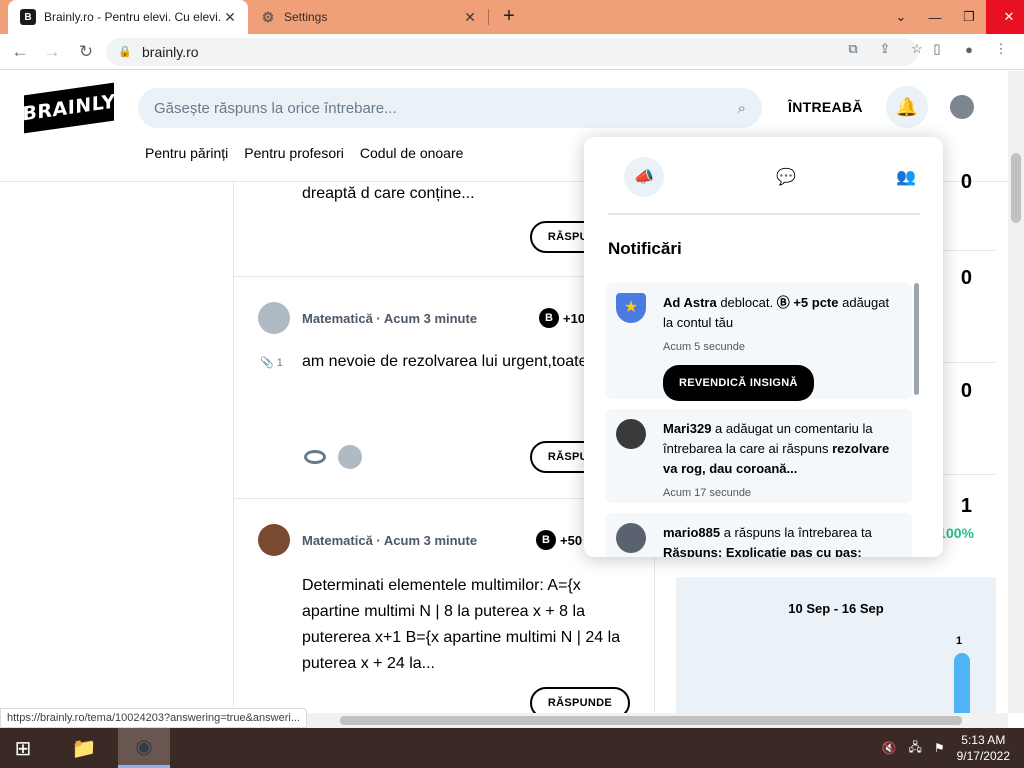 The image size is (1024, 768). What do you see at coordinates (906, 177) in the screenshot?
I see `friends-icon: 👥` at bounding box center [906, 177].